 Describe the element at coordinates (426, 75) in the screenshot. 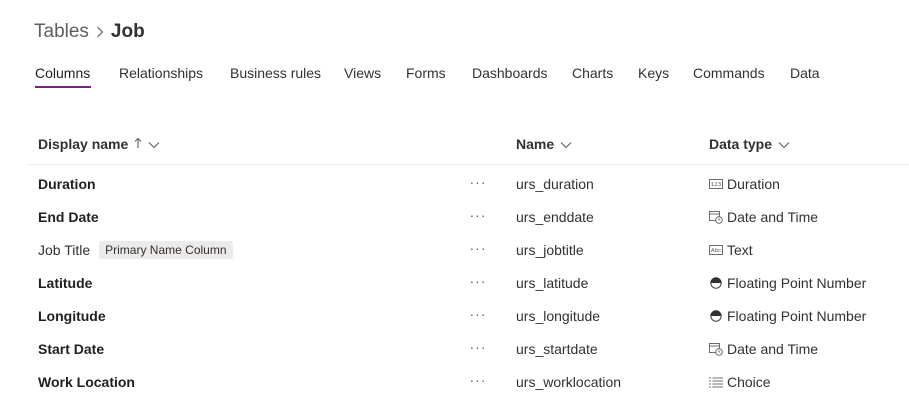

I see `tab-forms: Forms` at that location.